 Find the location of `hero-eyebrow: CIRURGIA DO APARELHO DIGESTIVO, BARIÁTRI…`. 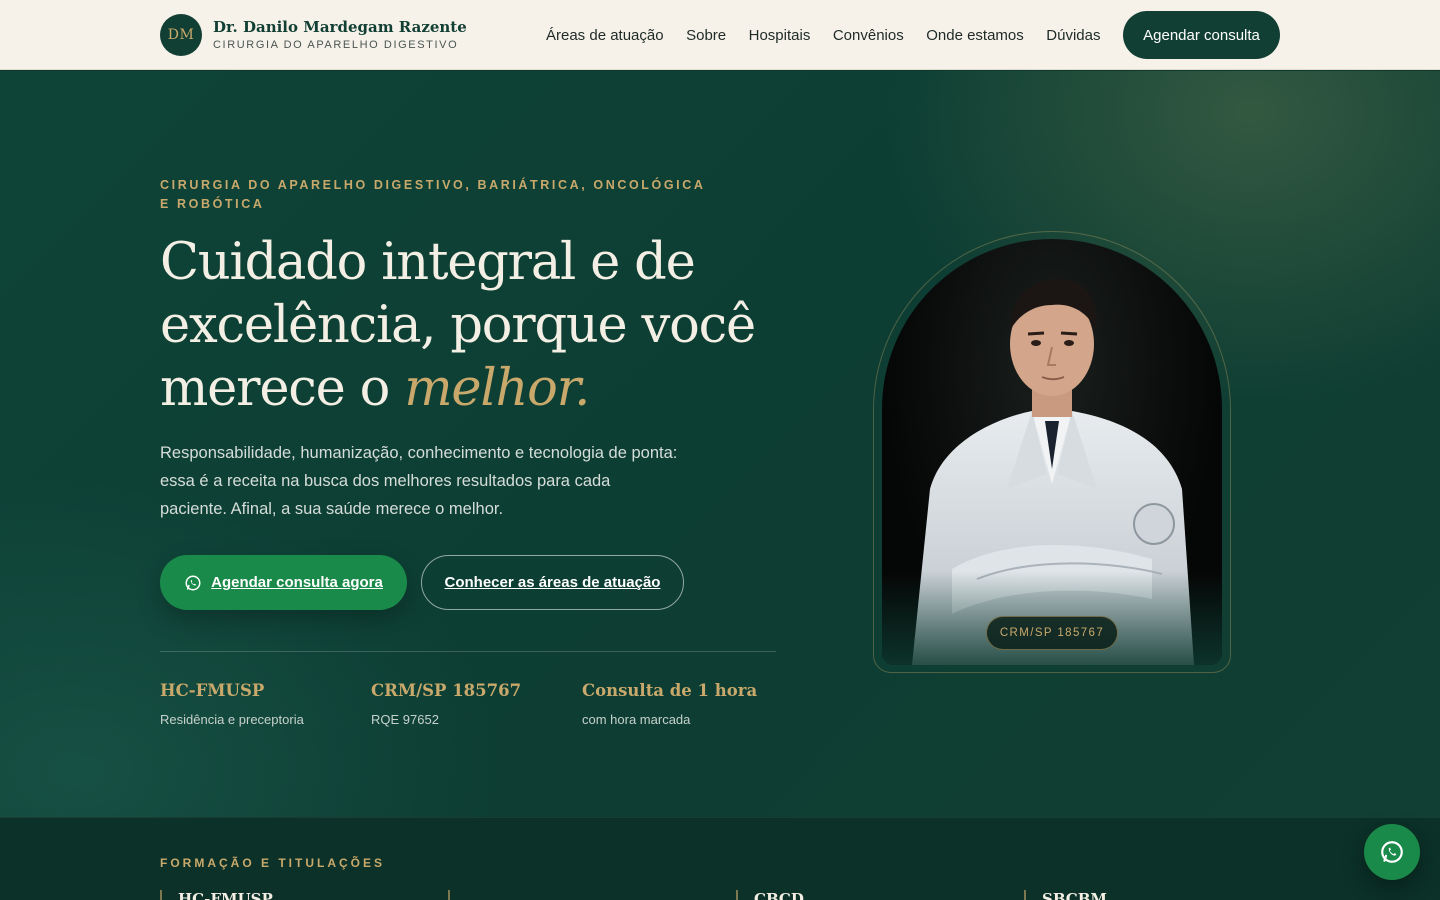

hero-eyebrow: CIRURGIA DO APARELHO DIGESTIVO, BARIÁTRI… is located at coordinates (433, 194).